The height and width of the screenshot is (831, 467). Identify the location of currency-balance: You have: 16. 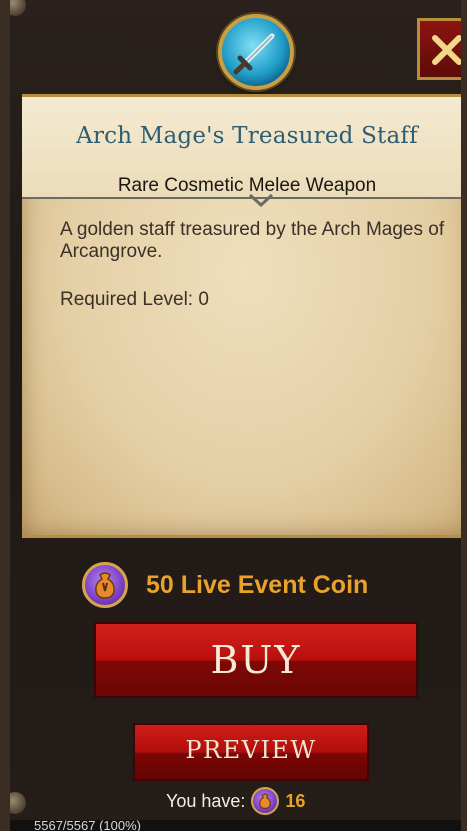
(235, 801).